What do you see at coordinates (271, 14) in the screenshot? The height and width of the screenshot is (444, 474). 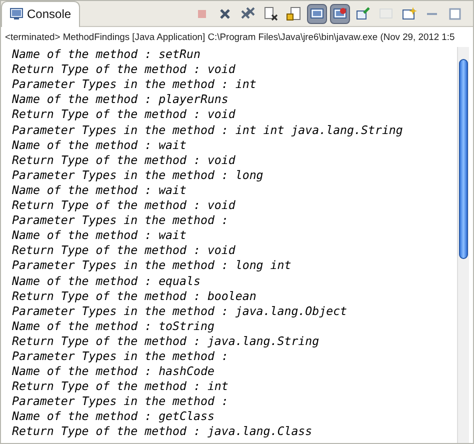 I see `page-cross-icon` at bounding box center [271, 14].